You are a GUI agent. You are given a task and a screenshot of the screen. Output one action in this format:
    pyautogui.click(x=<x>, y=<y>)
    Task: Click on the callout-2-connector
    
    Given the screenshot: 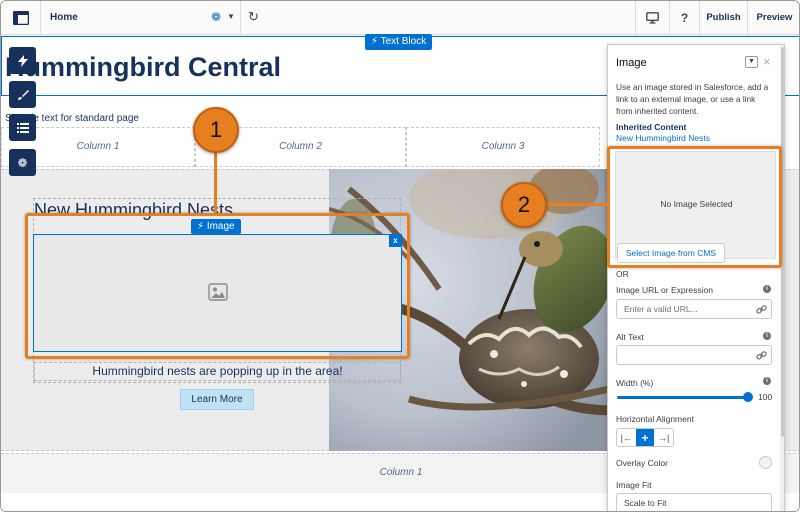 What is the action you would take?
    pyautogui.click(x=576, y=204)
    